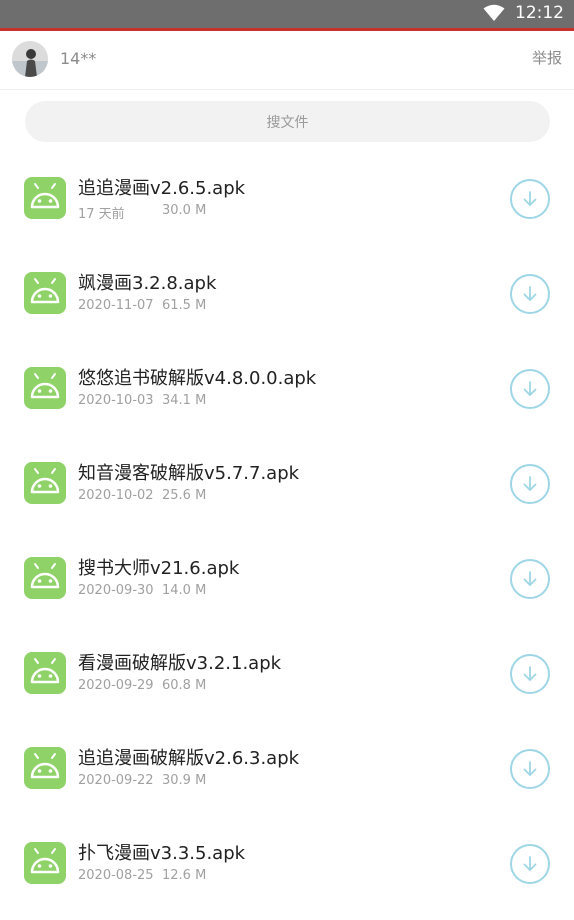 This screenshot has height=920, width=574. I want to click on file-row: 追追漫画破解版v2.6.3.apk 2020-09-22 30.9 M, so click(287, 767).